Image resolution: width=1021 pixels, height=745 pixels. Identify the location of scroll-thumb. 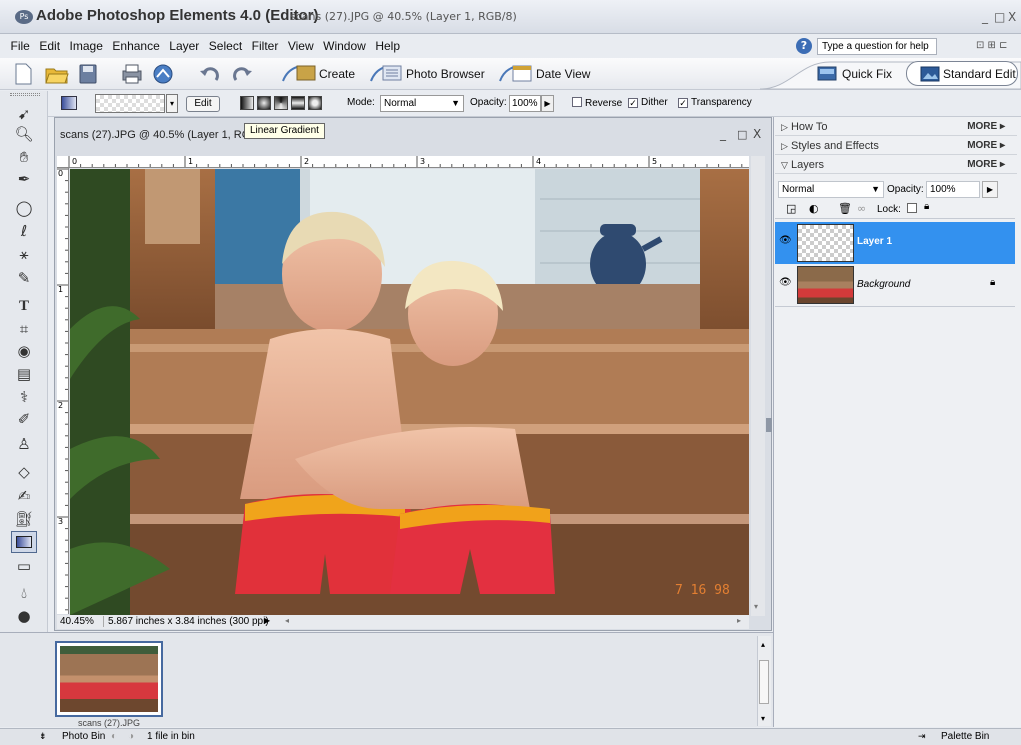
(764, 682).